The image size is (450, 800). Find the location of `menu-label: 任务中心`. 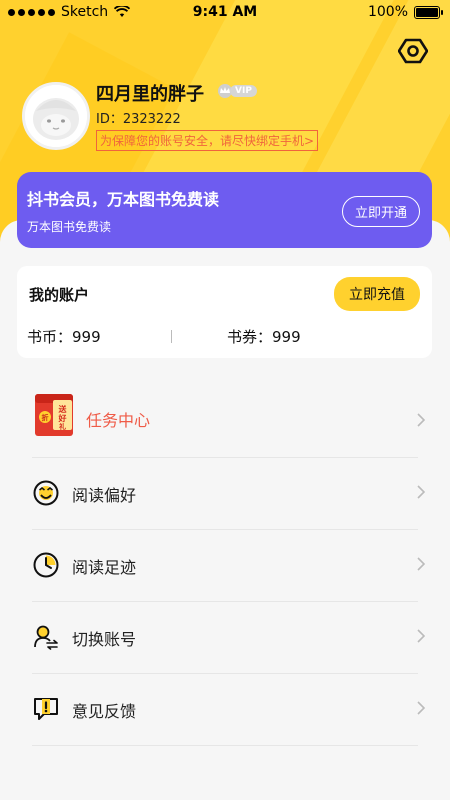

menu-label: 任务中心 is located at coordinates (118, 420).